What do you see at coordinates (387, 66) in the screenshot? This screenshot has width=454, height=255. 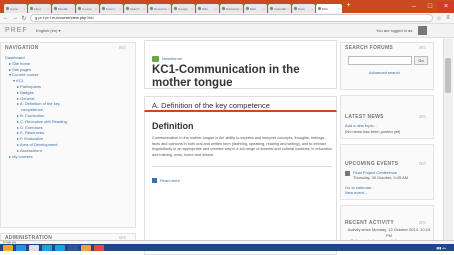 I see `search-forums-block: SEARCH FORUMS ⊟⊡ Go Advanced search` at bounding box center [387, 66].